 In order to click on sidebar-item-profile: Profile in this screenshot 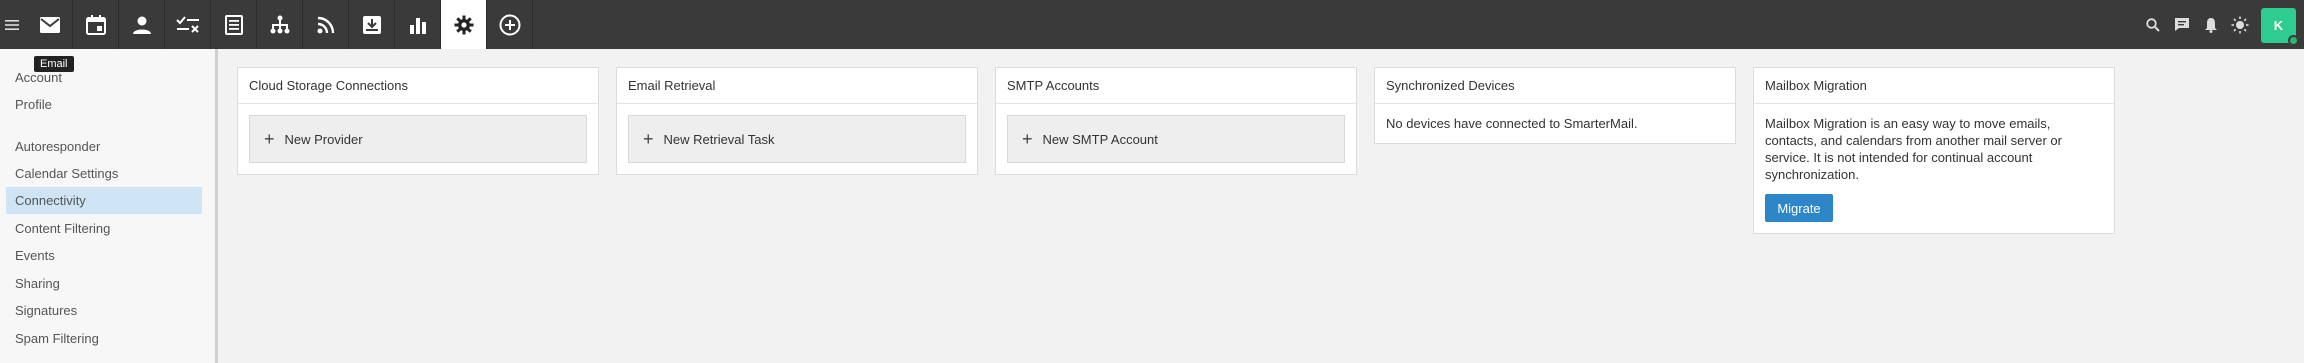, I will do `click(104, 104)`.